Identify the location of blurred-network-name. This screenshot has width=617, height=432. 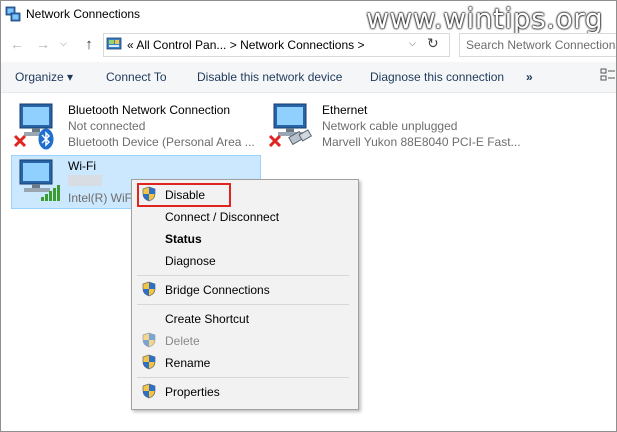
(85, 180).